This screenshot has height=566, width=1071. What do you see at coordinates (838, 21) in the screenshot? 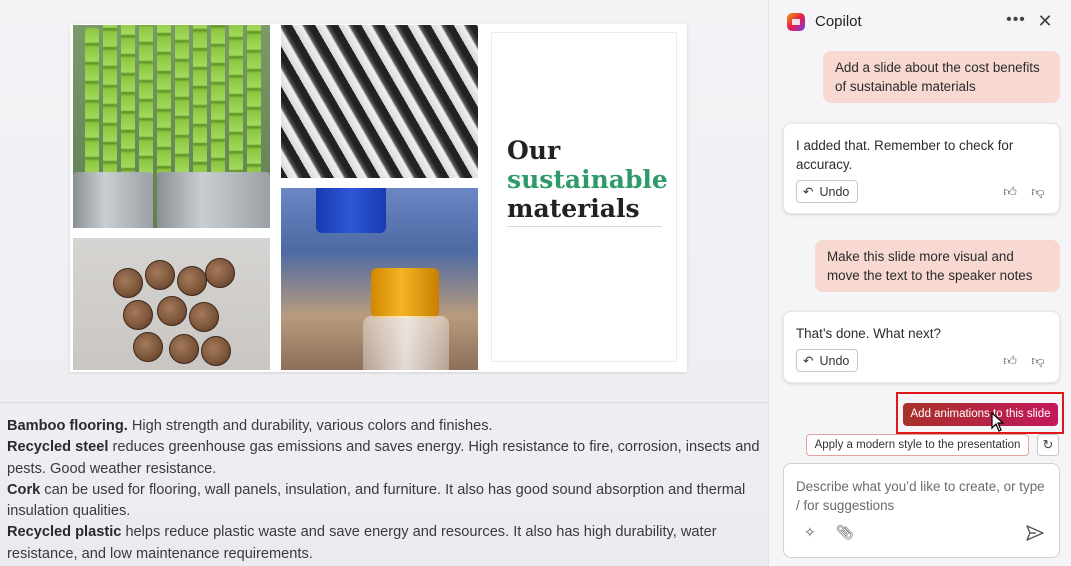
I see `copilot-title: Copilot` at bounding box center [838, 21].